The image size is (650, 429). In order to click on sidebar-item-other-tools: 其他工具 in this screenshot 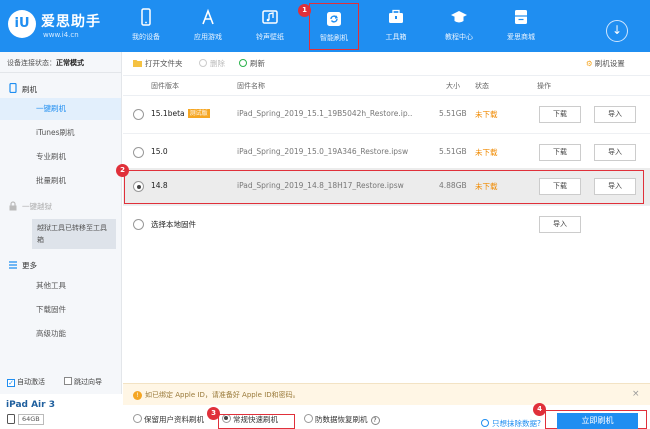, I will do `click(60, 286)`.